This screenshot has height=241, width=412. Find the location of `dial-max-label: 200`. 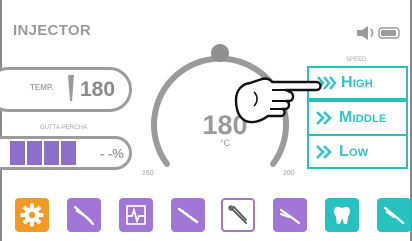

dial-max-label: 200 is located at coordinates (289, 173).